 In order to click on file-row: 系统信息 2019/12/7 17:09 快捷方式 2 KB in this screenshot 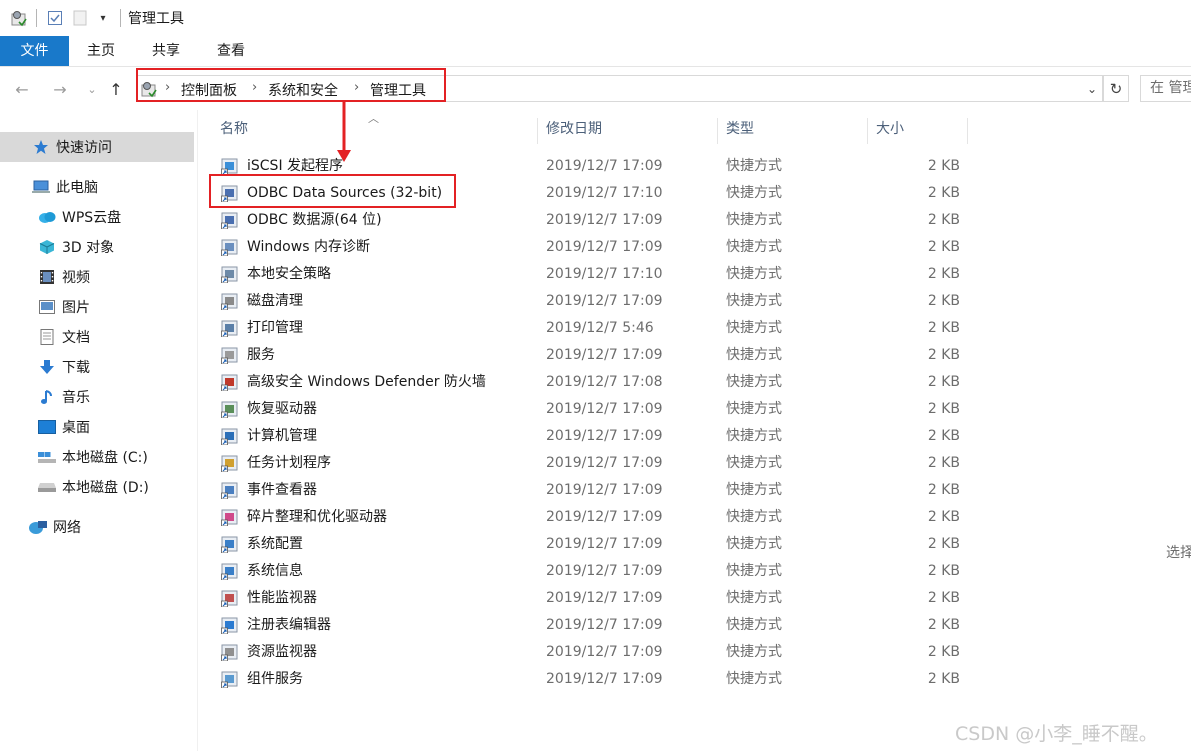, I will do `click(588, 571)`.